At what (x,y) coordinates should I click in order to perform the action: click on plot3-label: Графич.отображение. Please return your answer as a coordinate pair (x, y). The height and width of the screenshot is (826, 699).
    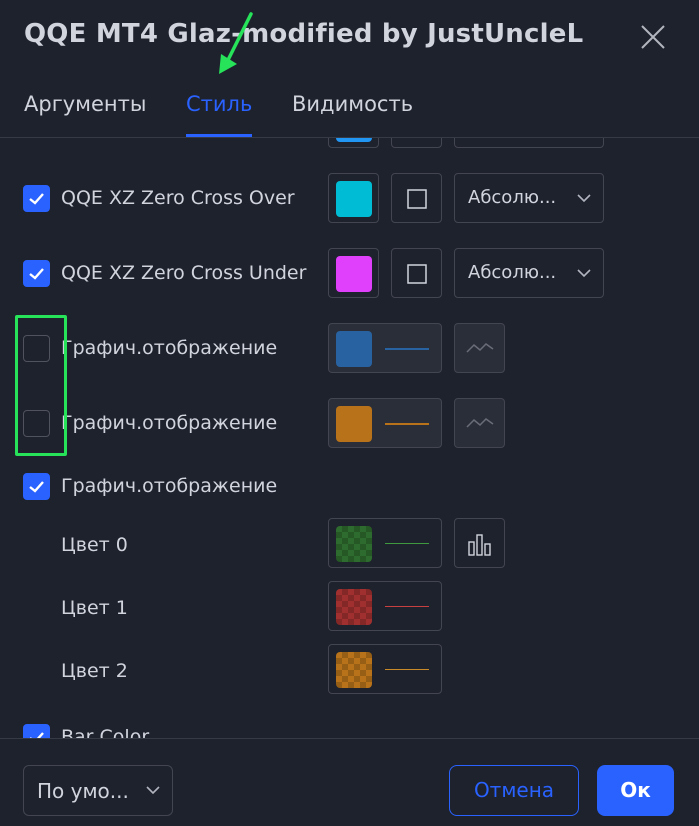
    Looking at the image, I should click on (169, 486).